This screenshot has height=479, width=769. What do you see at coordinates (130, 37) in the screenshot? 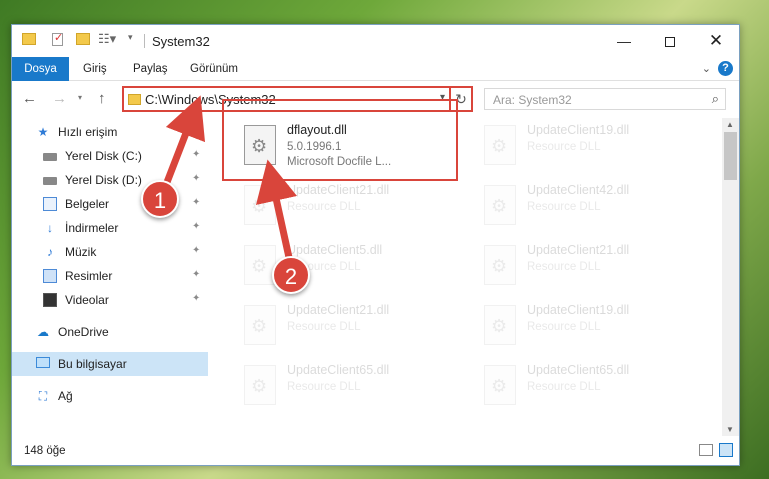
I see `customize-toolbar-icon: ▾` at bounding box center [130, 37].